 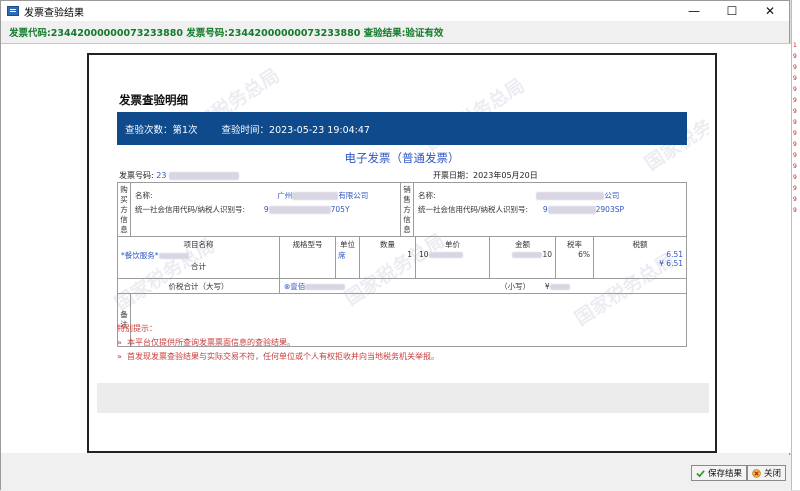 What do you see at coordinates (13, 11) in the screenshot?
I see `app-icon` at bounding box center [13, 11].